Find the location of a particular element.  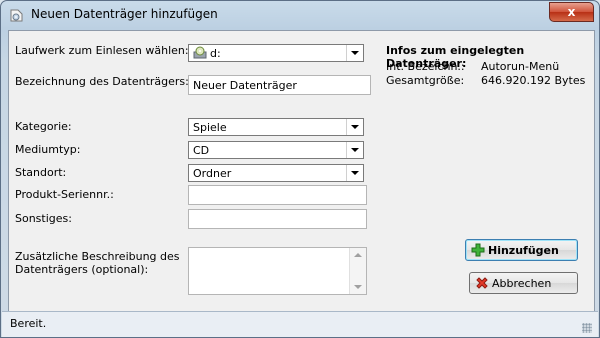

cancel-button: Abbrechen is located at coordinates (523, 283).